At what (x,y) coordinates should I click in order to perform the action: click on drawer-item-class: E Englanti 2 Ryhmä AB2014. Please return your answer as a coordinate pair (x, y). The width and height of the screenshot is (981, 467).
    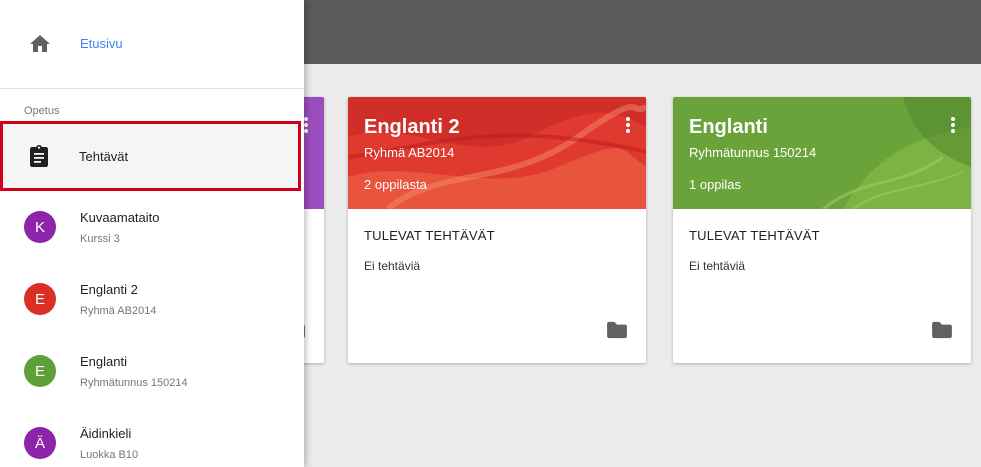
    Looking at the image, I should click on (152, 299).